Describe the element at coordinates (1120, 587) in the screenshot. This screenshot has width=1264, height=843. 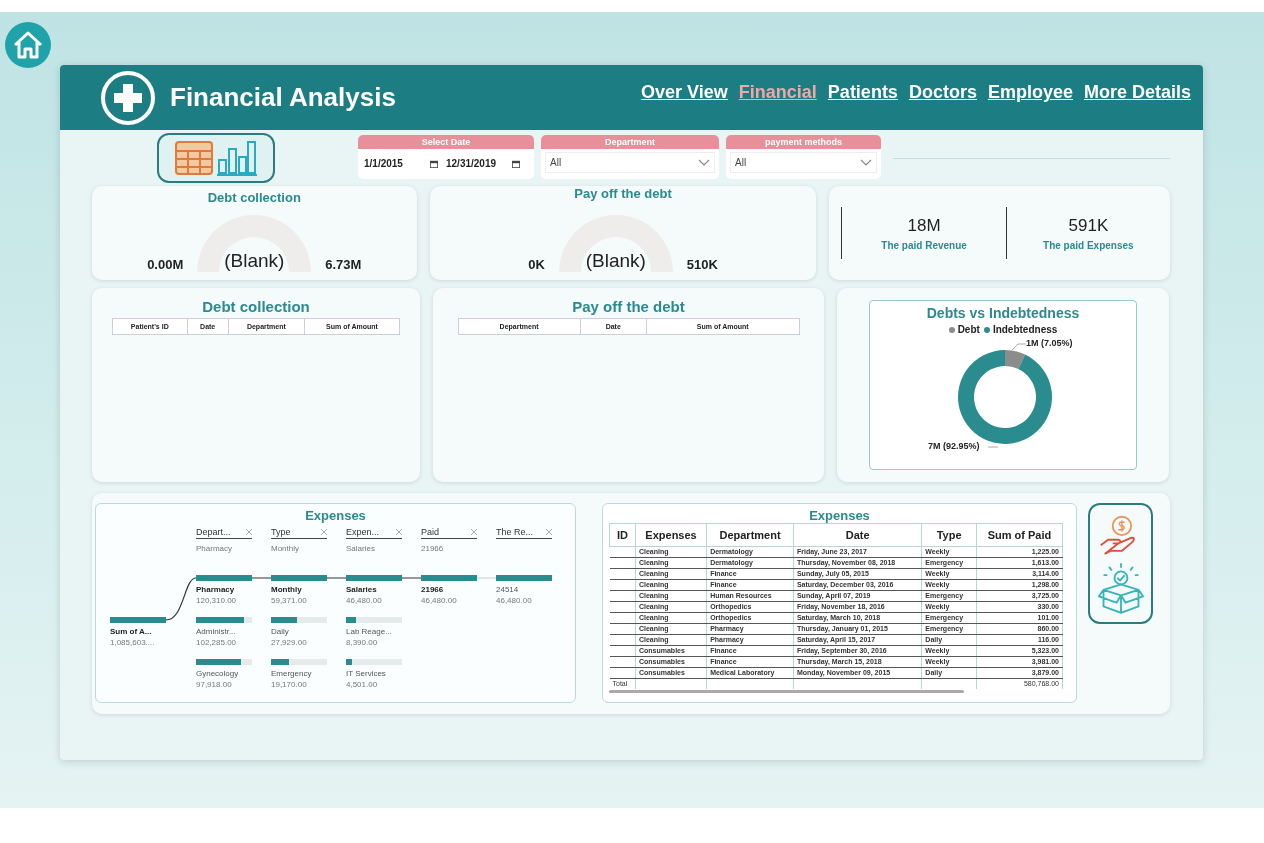
I see `box-check-icon` at that location.